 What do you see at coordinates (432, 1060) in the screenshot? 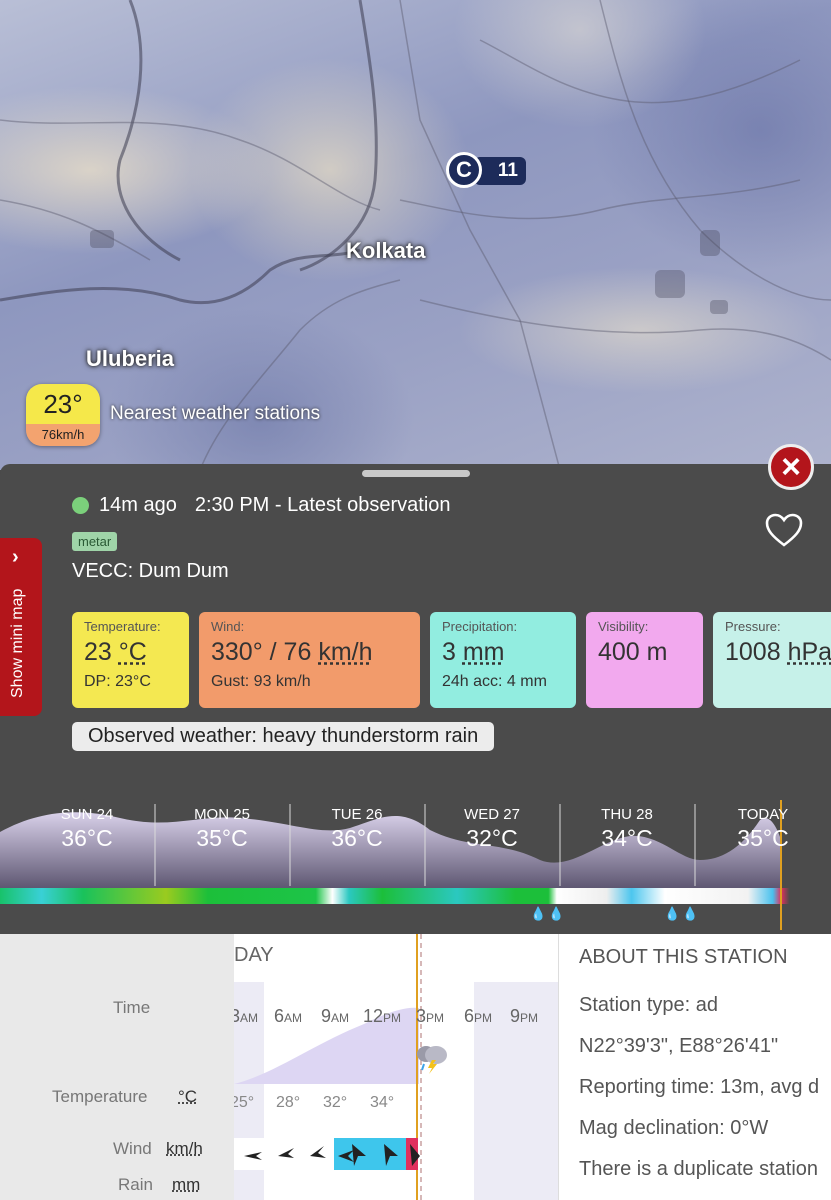
I see `thunderstorm-icon` at bounding box center [432, 1060].